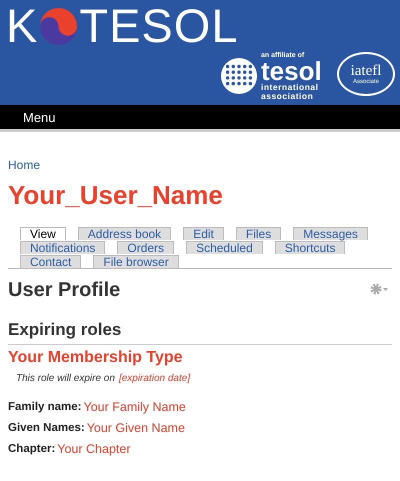 This screenshot has height=481, width=400. Describe the element at coordinates (290, 87) in the screenshot. I see `tesol-subtitle: international` at that location.